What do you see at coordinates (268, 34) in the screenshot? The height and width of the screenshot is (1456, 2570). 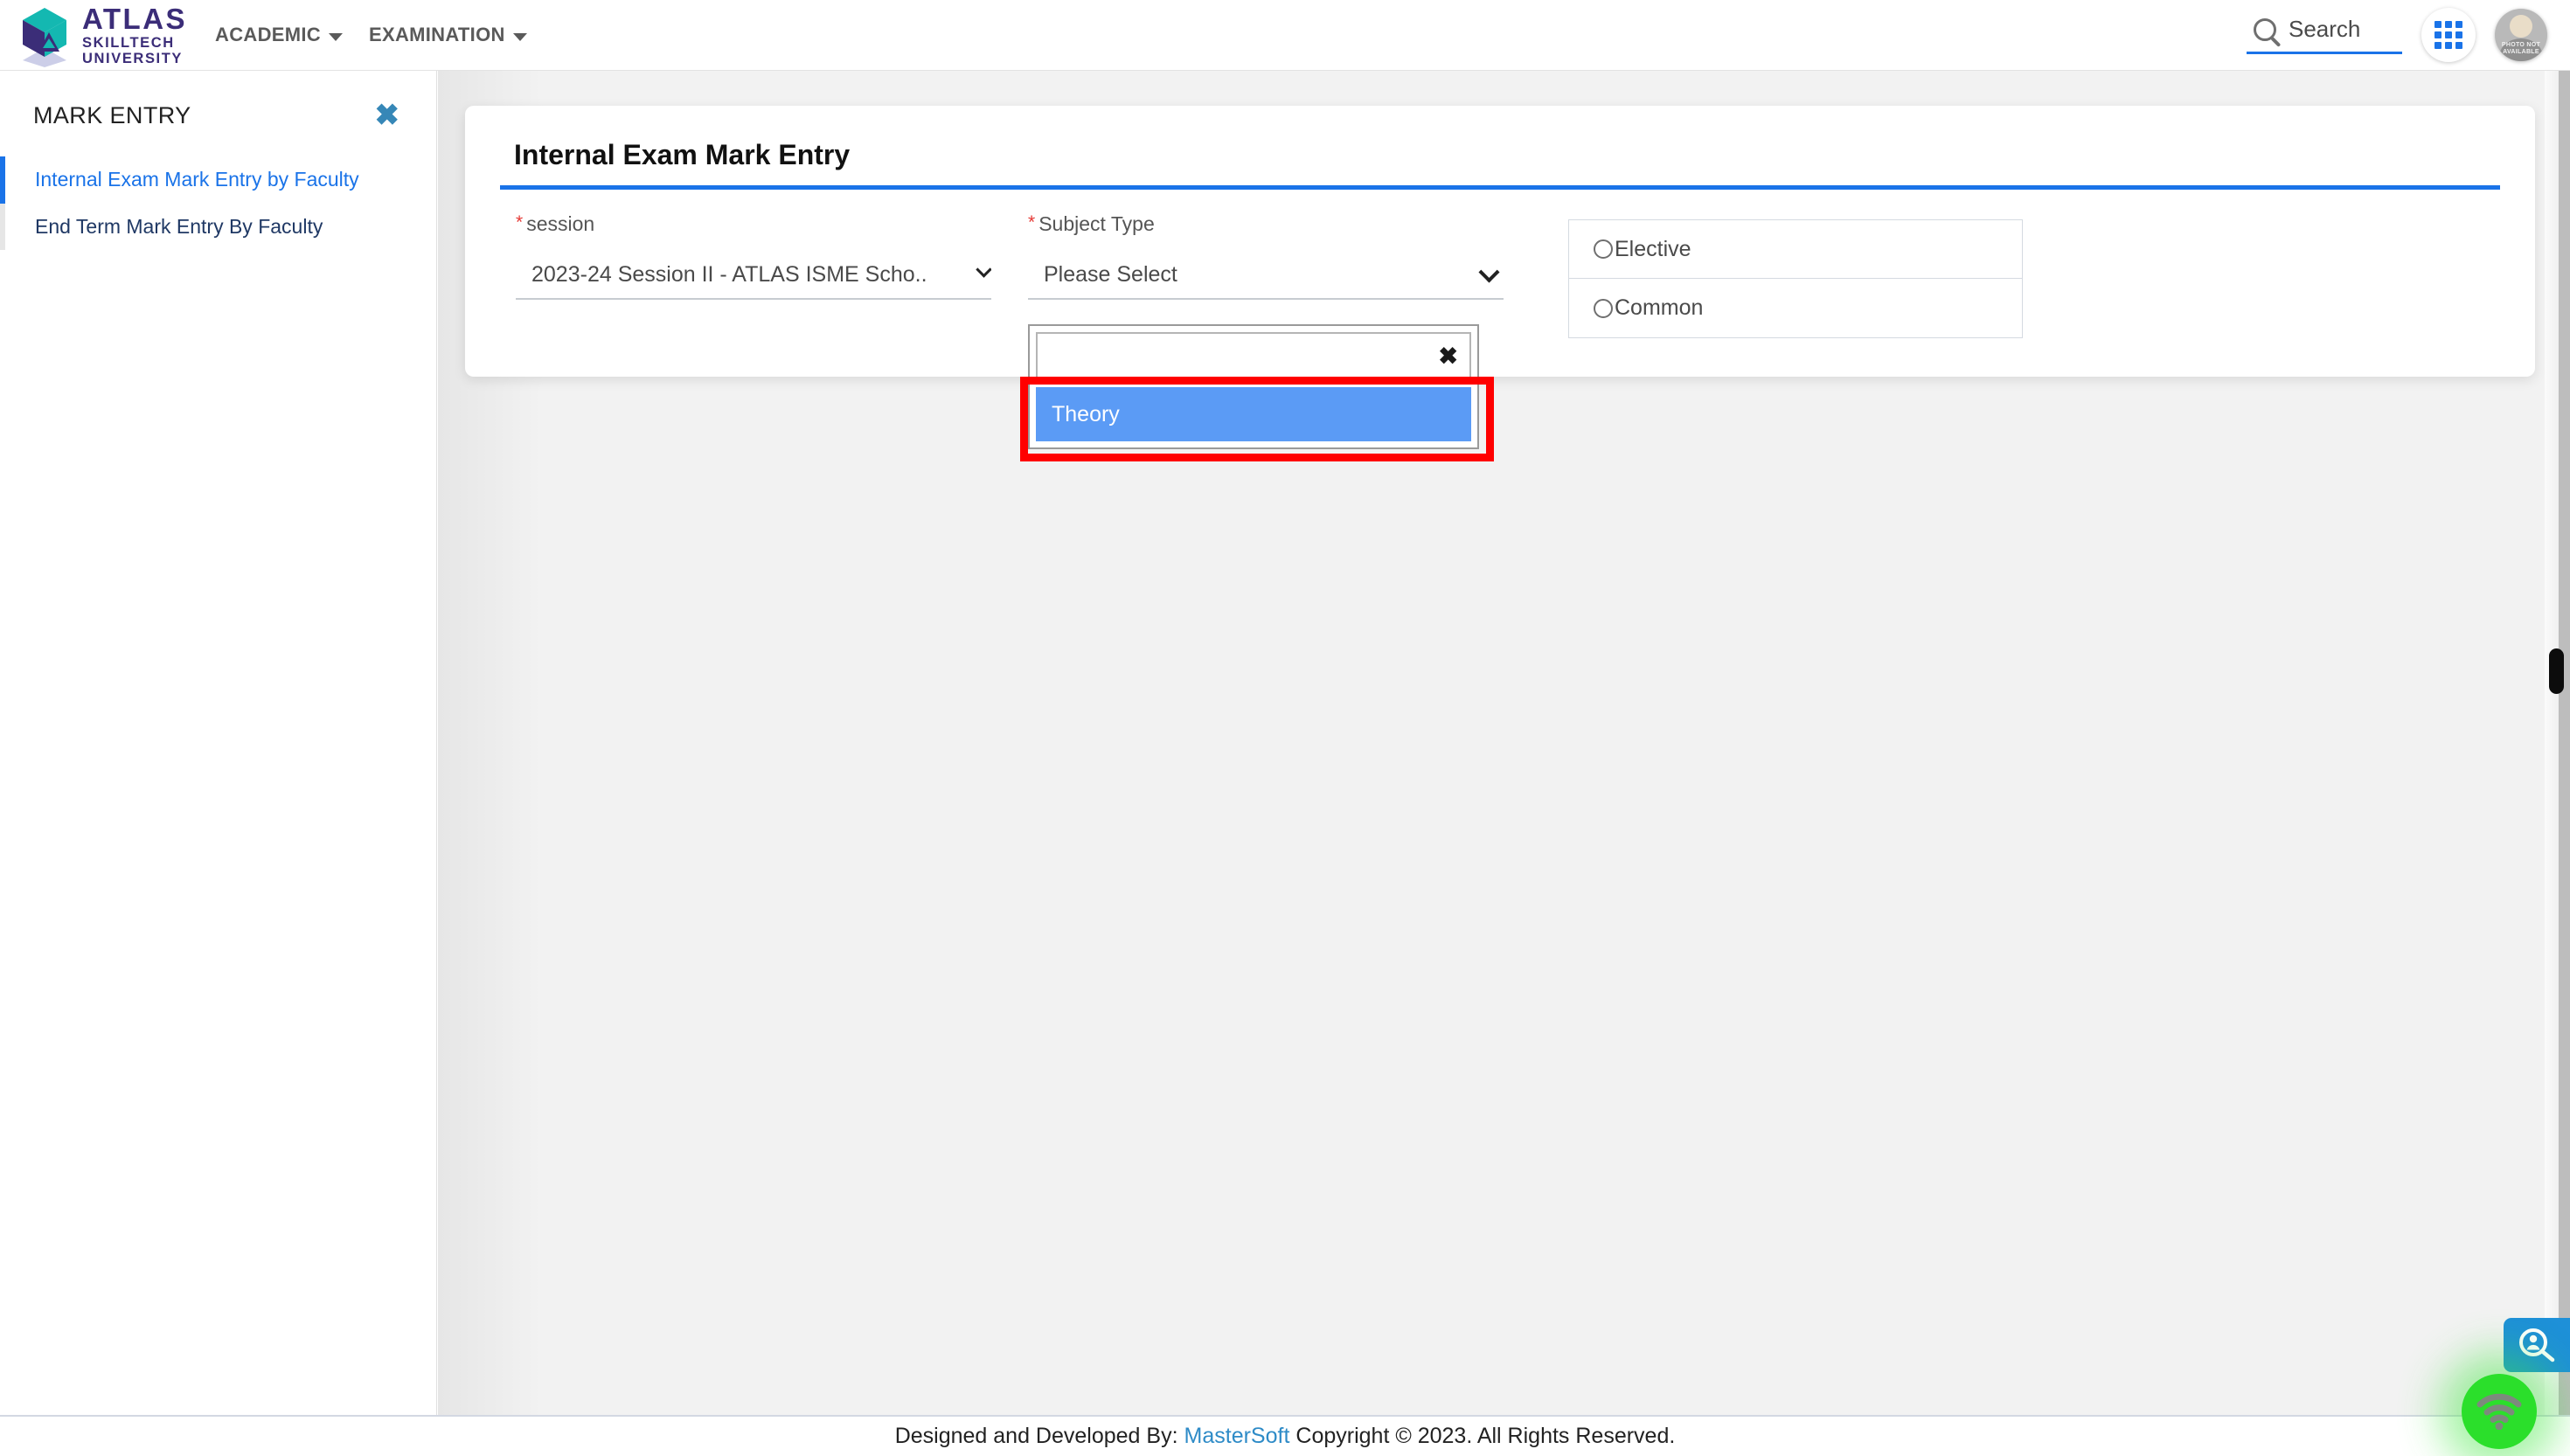 I see `nav-item-academic-label: ACADEMIC` at bounding box center [268, 34].